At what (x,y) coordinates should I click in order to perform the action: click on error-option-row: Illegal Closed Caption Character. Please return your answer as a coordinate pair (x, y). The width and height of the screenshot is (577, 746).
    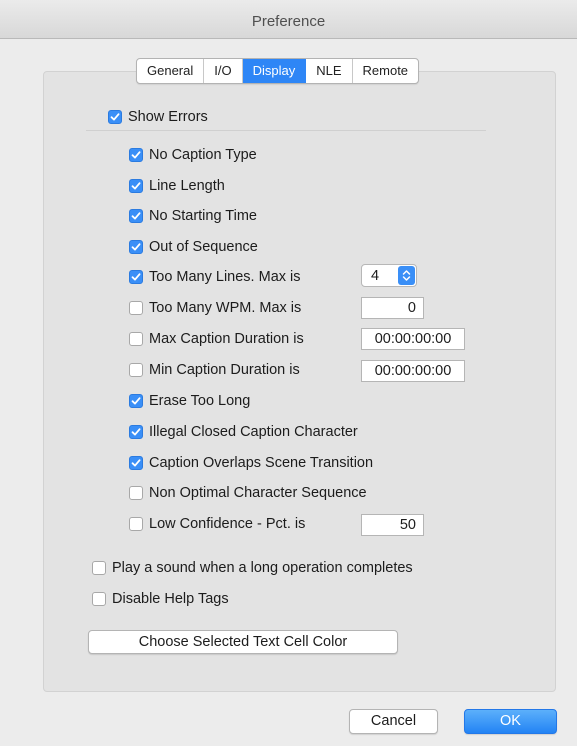
    Looking at the image, I should click on (243, 432).